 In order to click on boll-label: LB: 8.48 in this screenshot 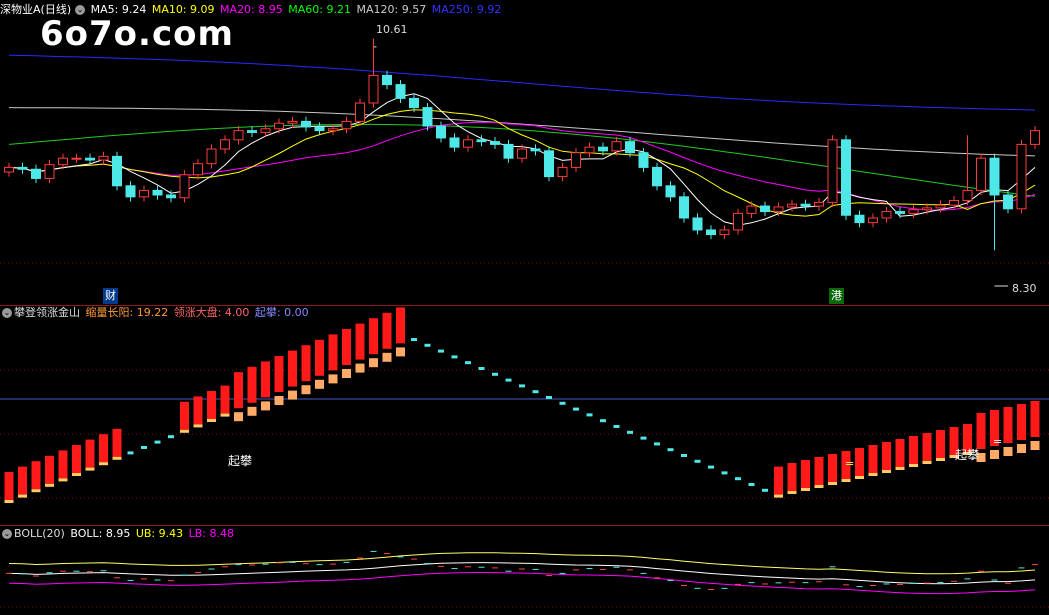, I will do `click(211, 533)`.